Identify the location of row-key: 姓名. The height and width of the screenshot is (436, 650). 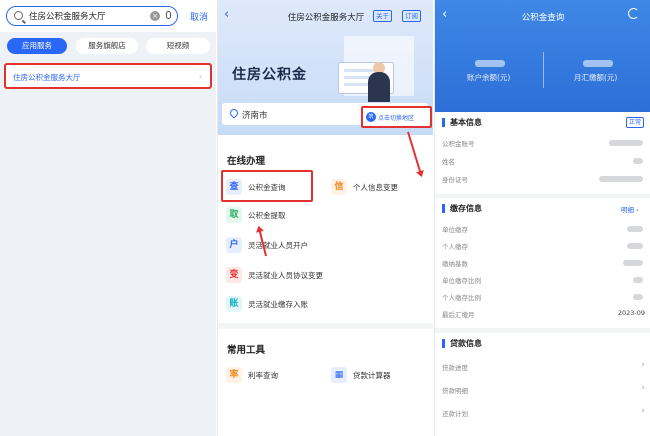
(448, 162).